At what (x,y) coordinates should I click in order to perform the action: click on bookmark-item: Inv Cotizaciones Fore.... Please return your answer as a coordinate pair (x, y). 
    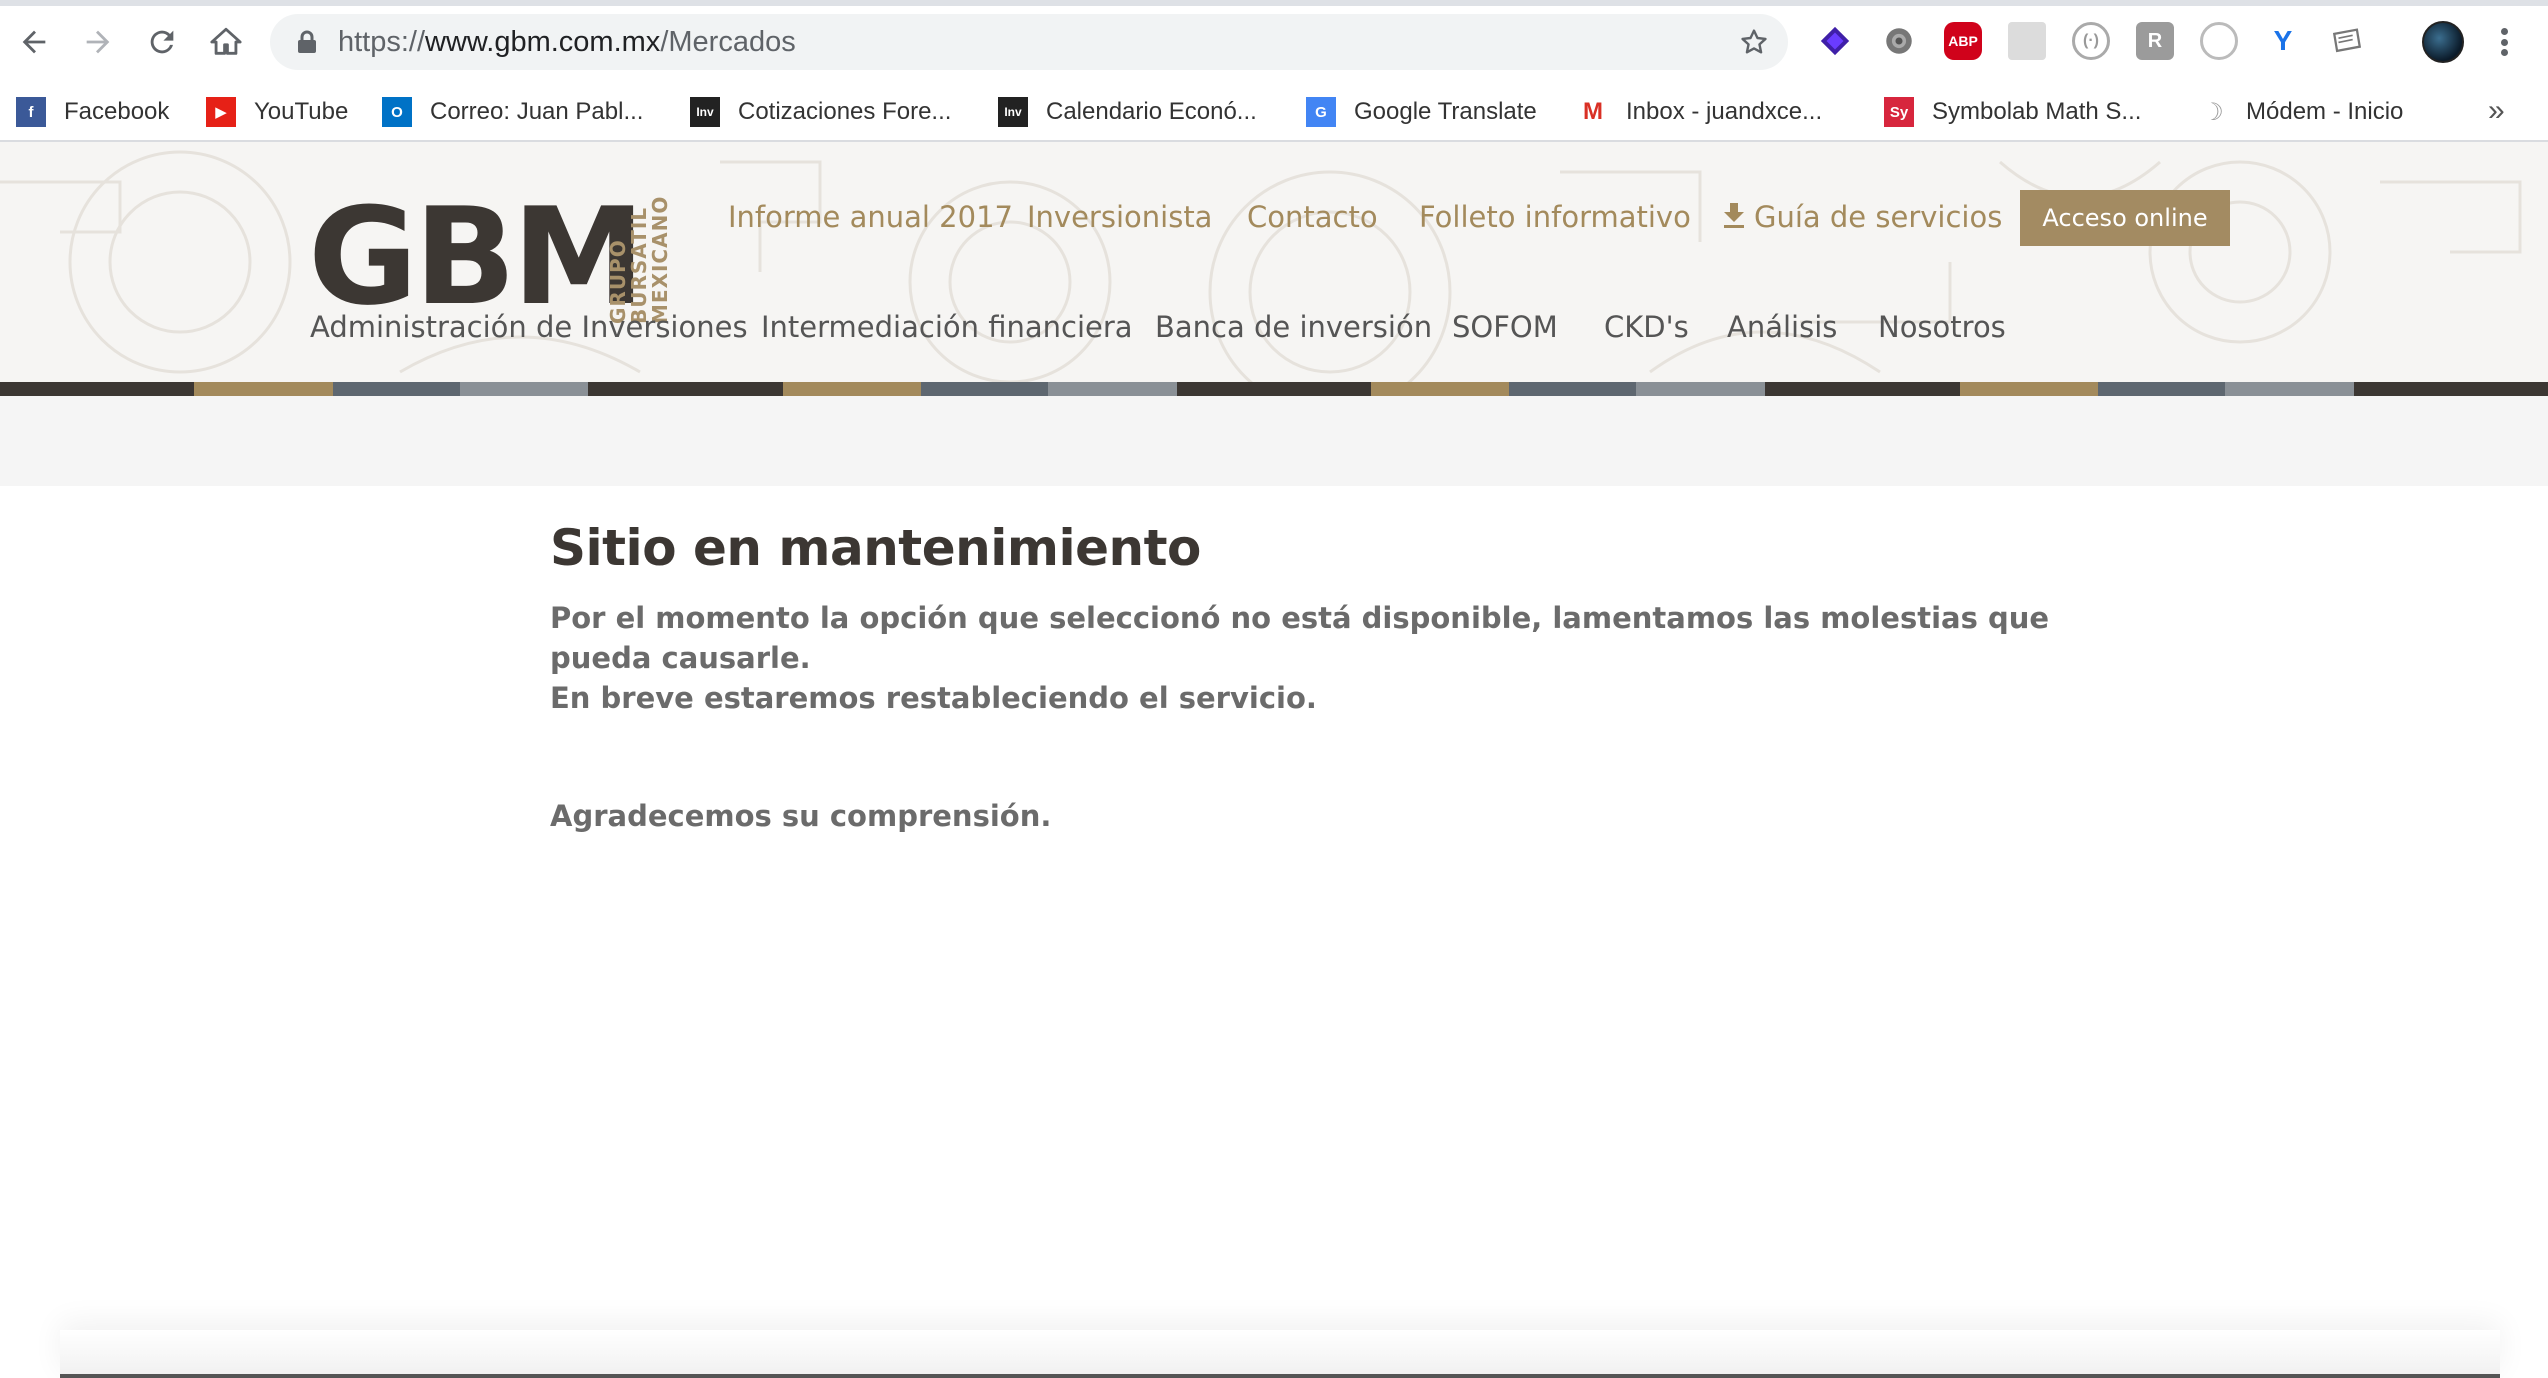
    Looking at the image, I should click on (820, 112).